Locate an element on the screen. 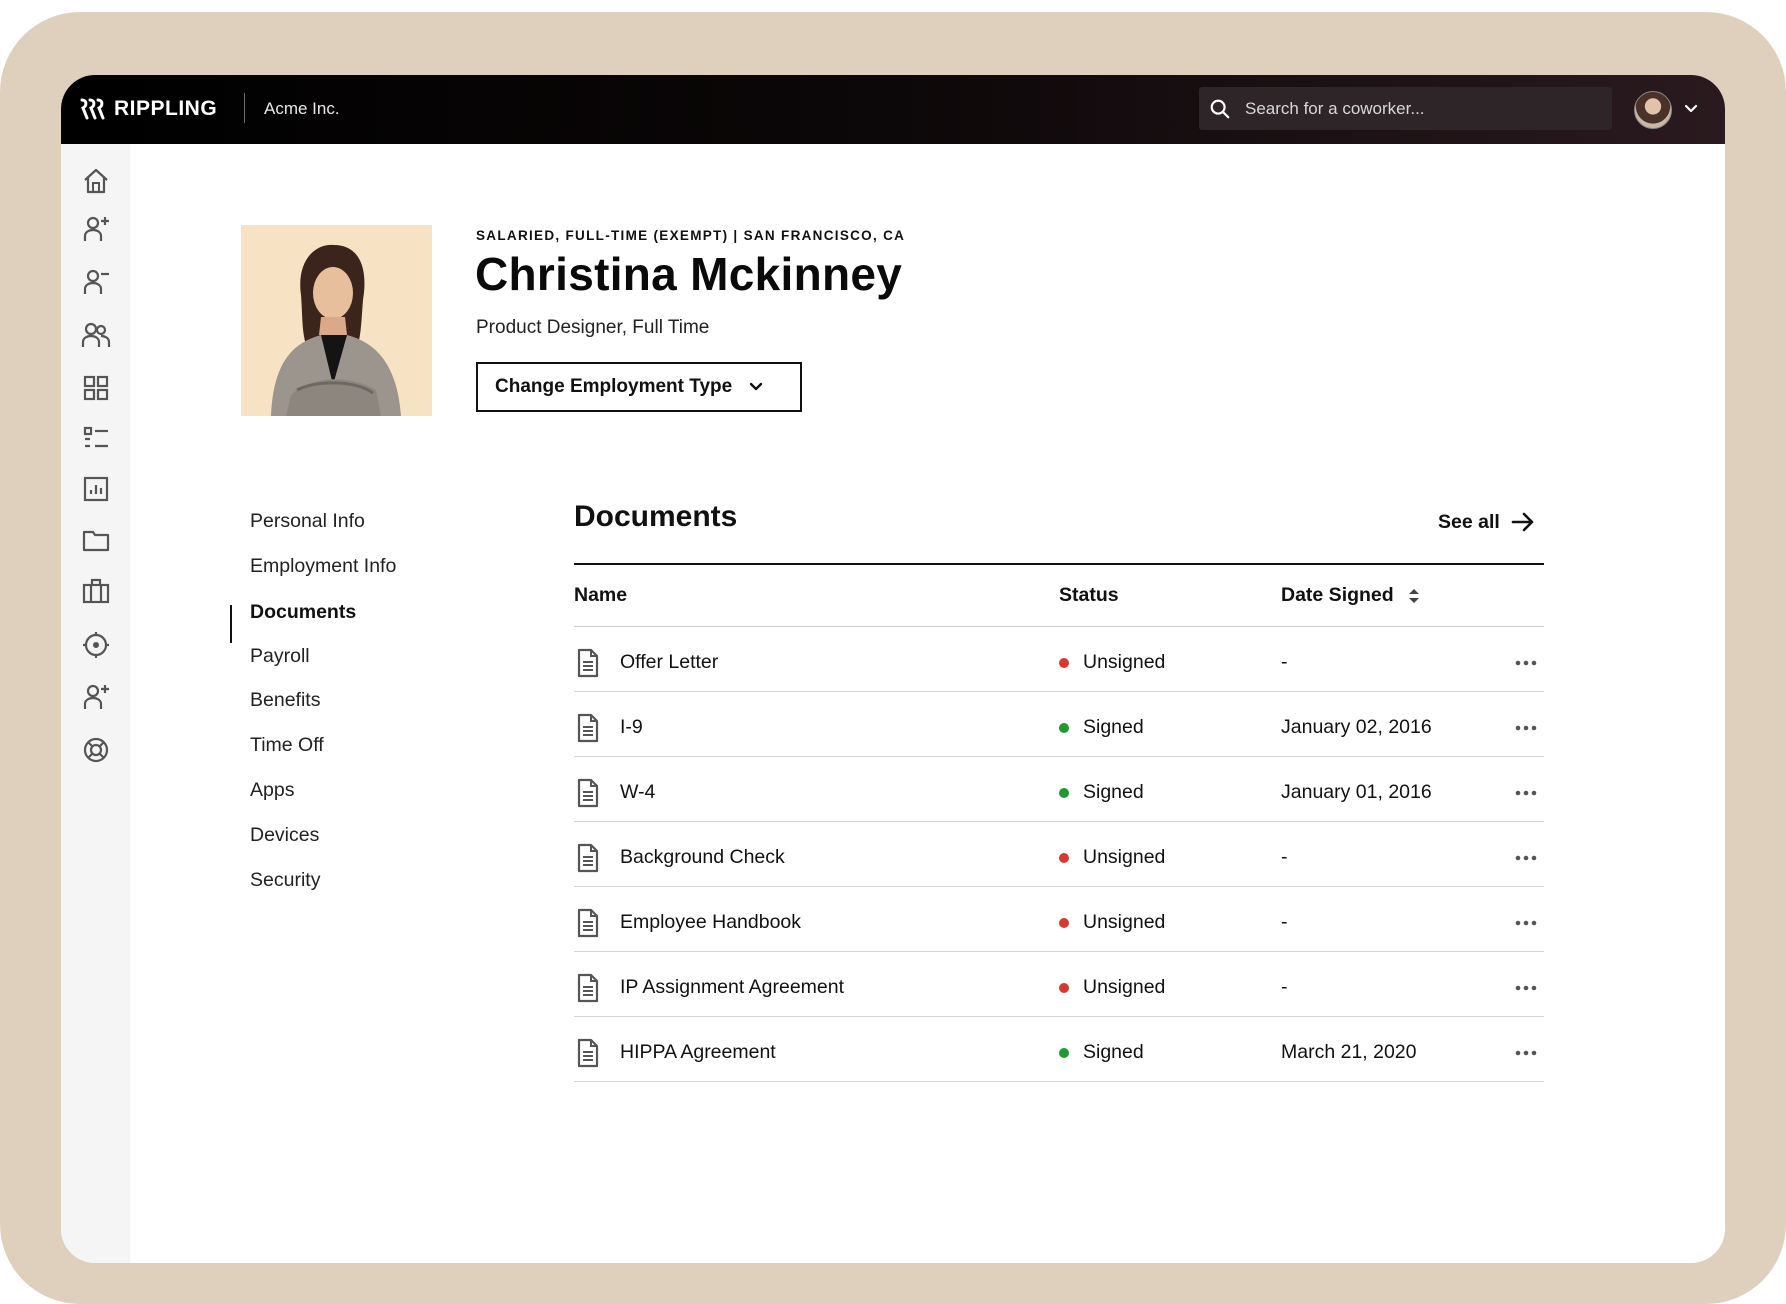 The image size is (1786, 1304). document-name: Offer Letter is located at coordinates (669, 662).